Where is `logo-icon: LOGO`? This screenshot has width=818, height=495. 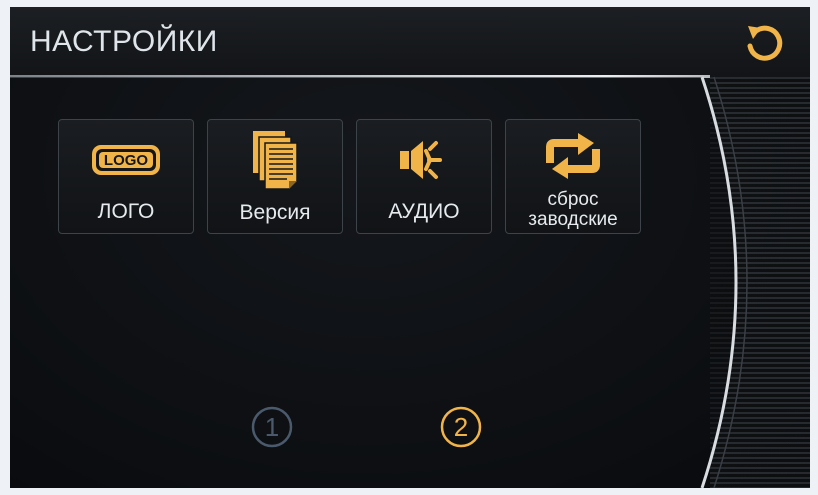 logo-icon: LOGO is located at coordinates (126, 160).